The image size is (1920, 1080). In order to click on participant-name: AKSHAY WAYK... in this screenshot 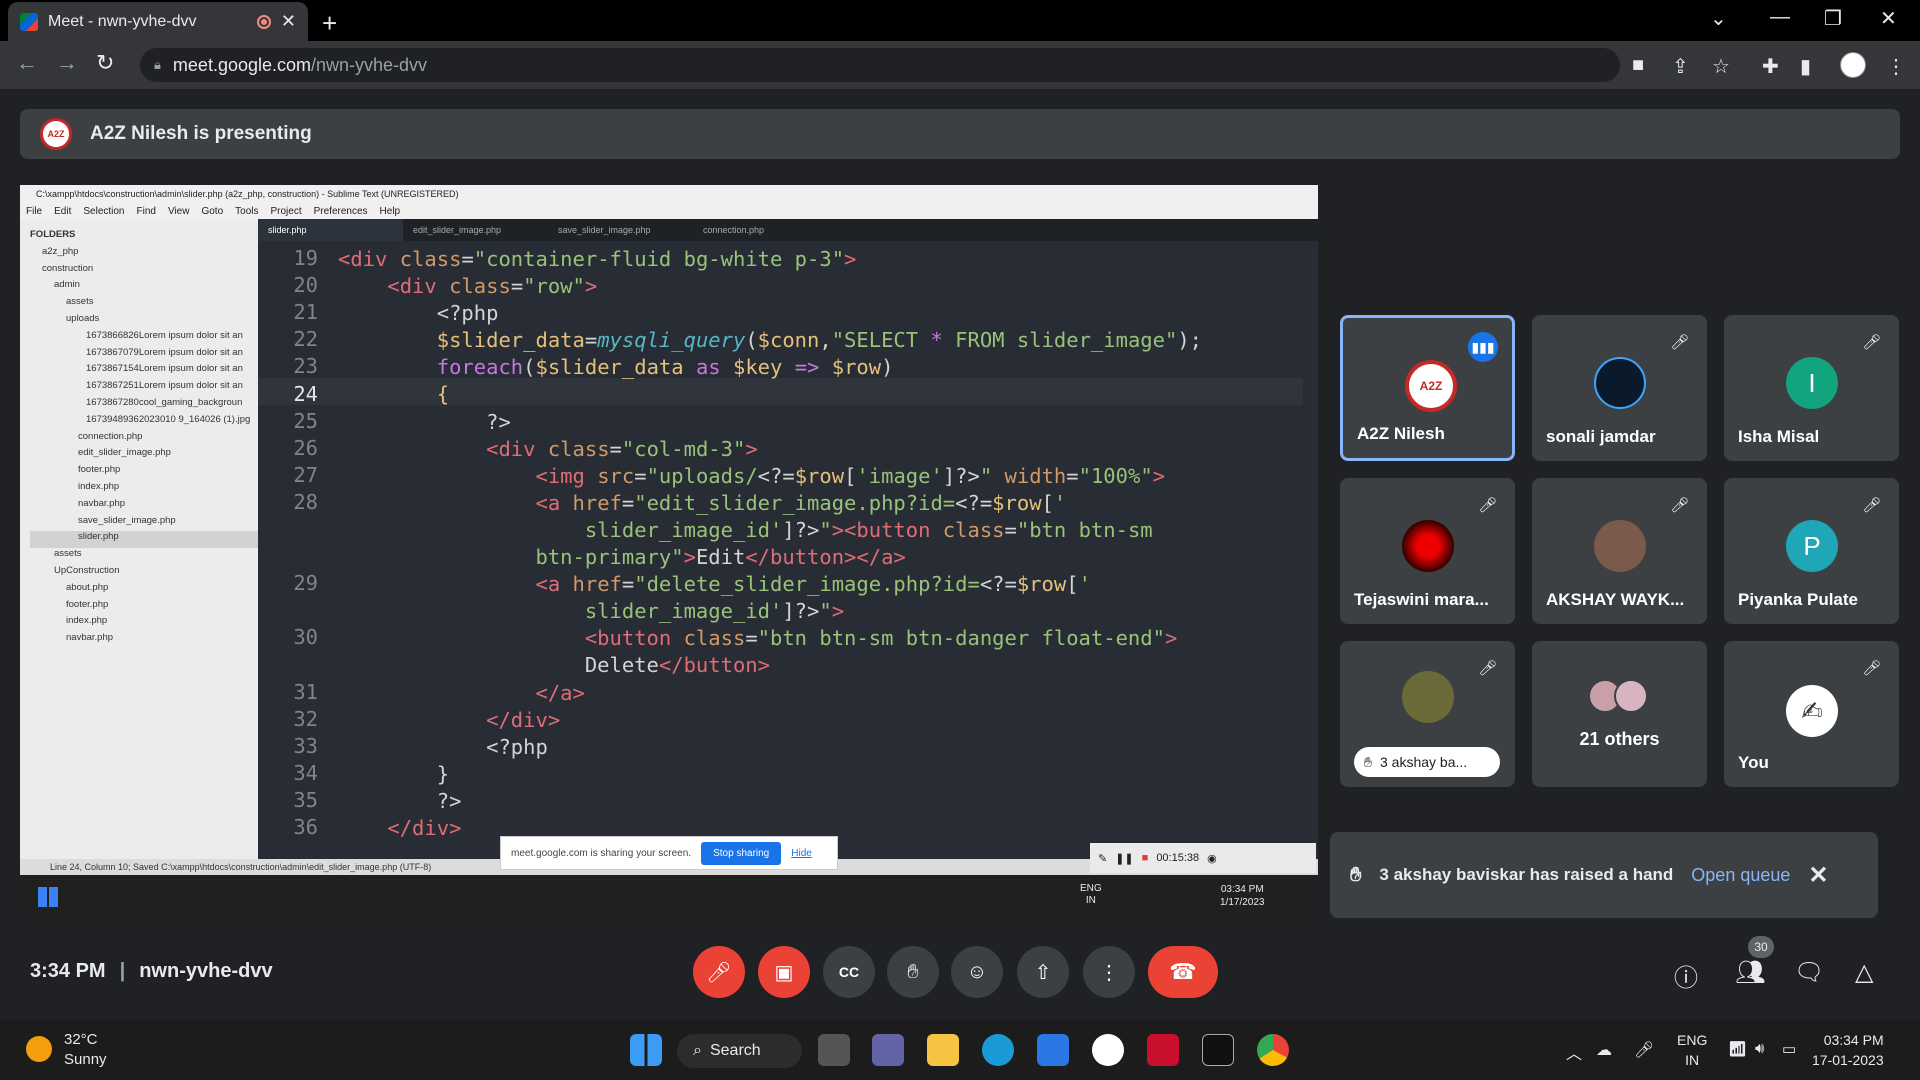, I will do `click(1615, 599)`.